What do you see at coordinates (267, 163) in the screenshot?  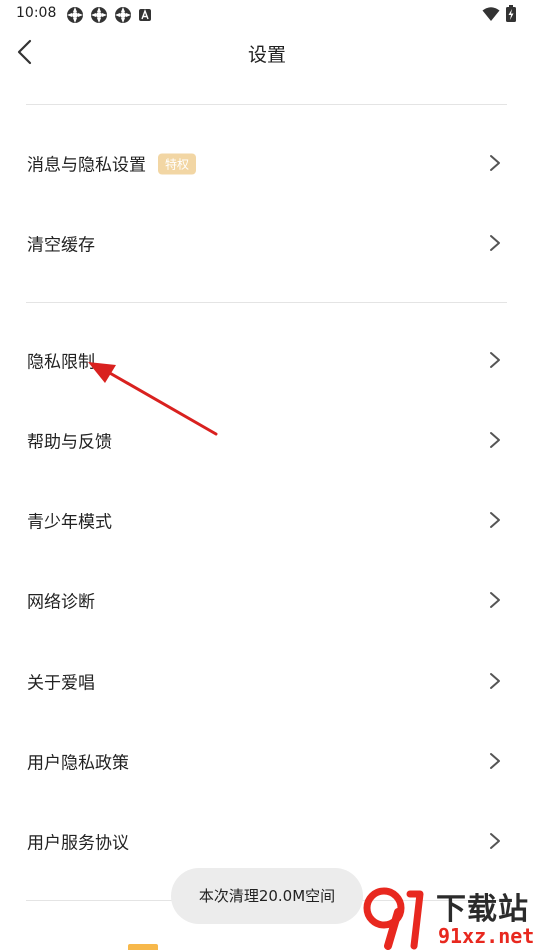 I see `settings-row-message-privacy: 消息与隐私设置 特权` at bounding box center [267, 163].